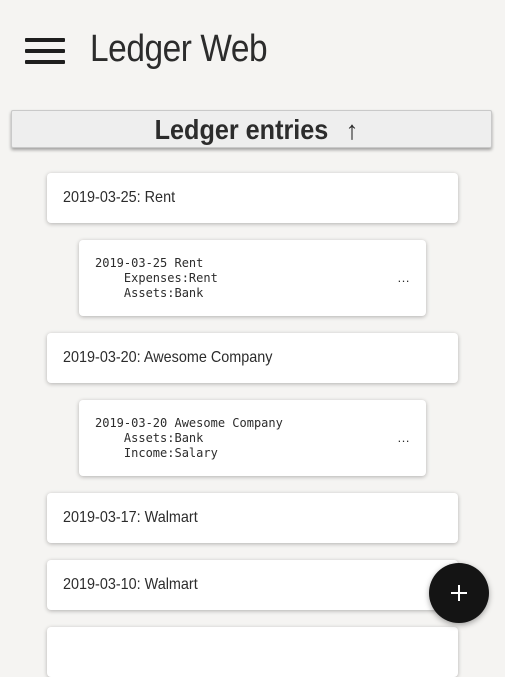  What do you see at coordinates (241, 129) in the screenshot?
I see `section-title: Ledger entries` at bounding box center [241, 129].